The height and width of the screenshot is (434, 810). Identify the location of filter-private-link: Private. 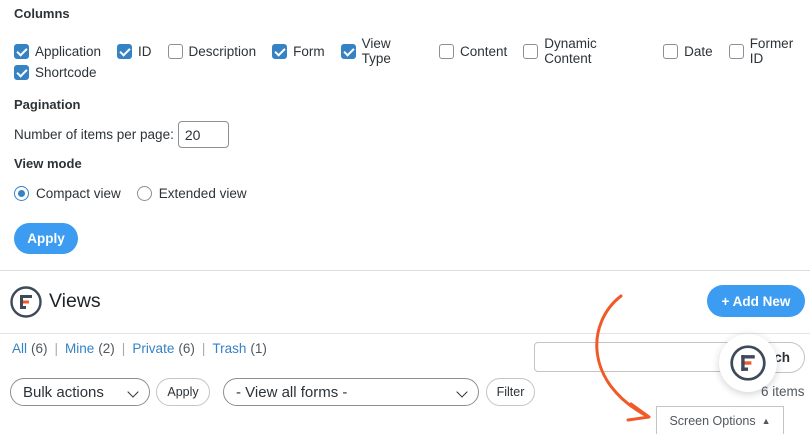
(153, 348).